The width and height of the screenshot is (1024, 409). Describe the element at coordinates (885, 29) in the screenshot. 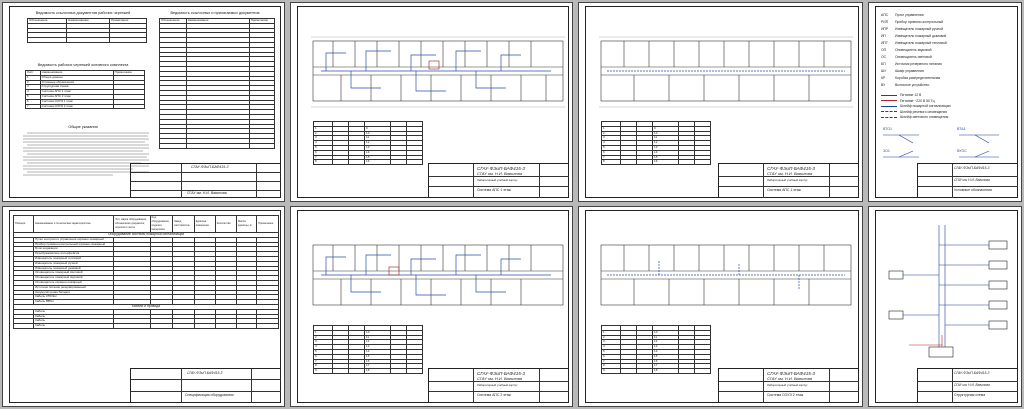

I see `legend-symbol: ИПР` at that location.